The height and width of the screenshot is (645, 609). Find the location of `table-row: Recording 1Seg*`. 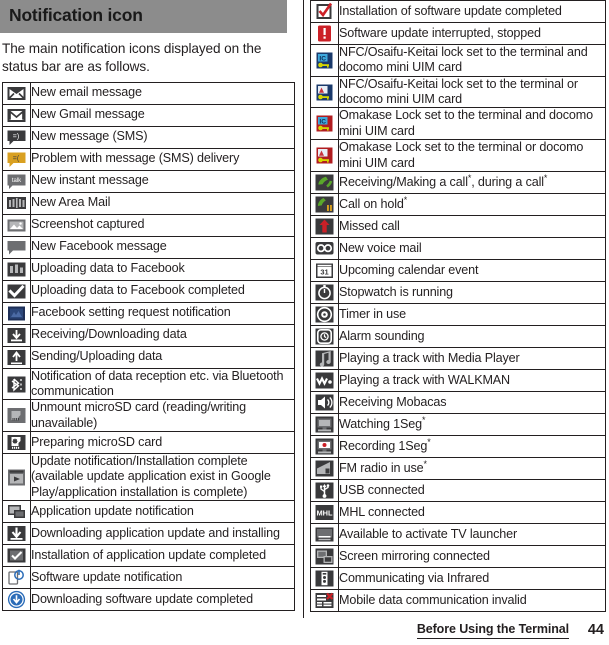

table-row: Recording 1Seg* is located at coordinates (458, 446).